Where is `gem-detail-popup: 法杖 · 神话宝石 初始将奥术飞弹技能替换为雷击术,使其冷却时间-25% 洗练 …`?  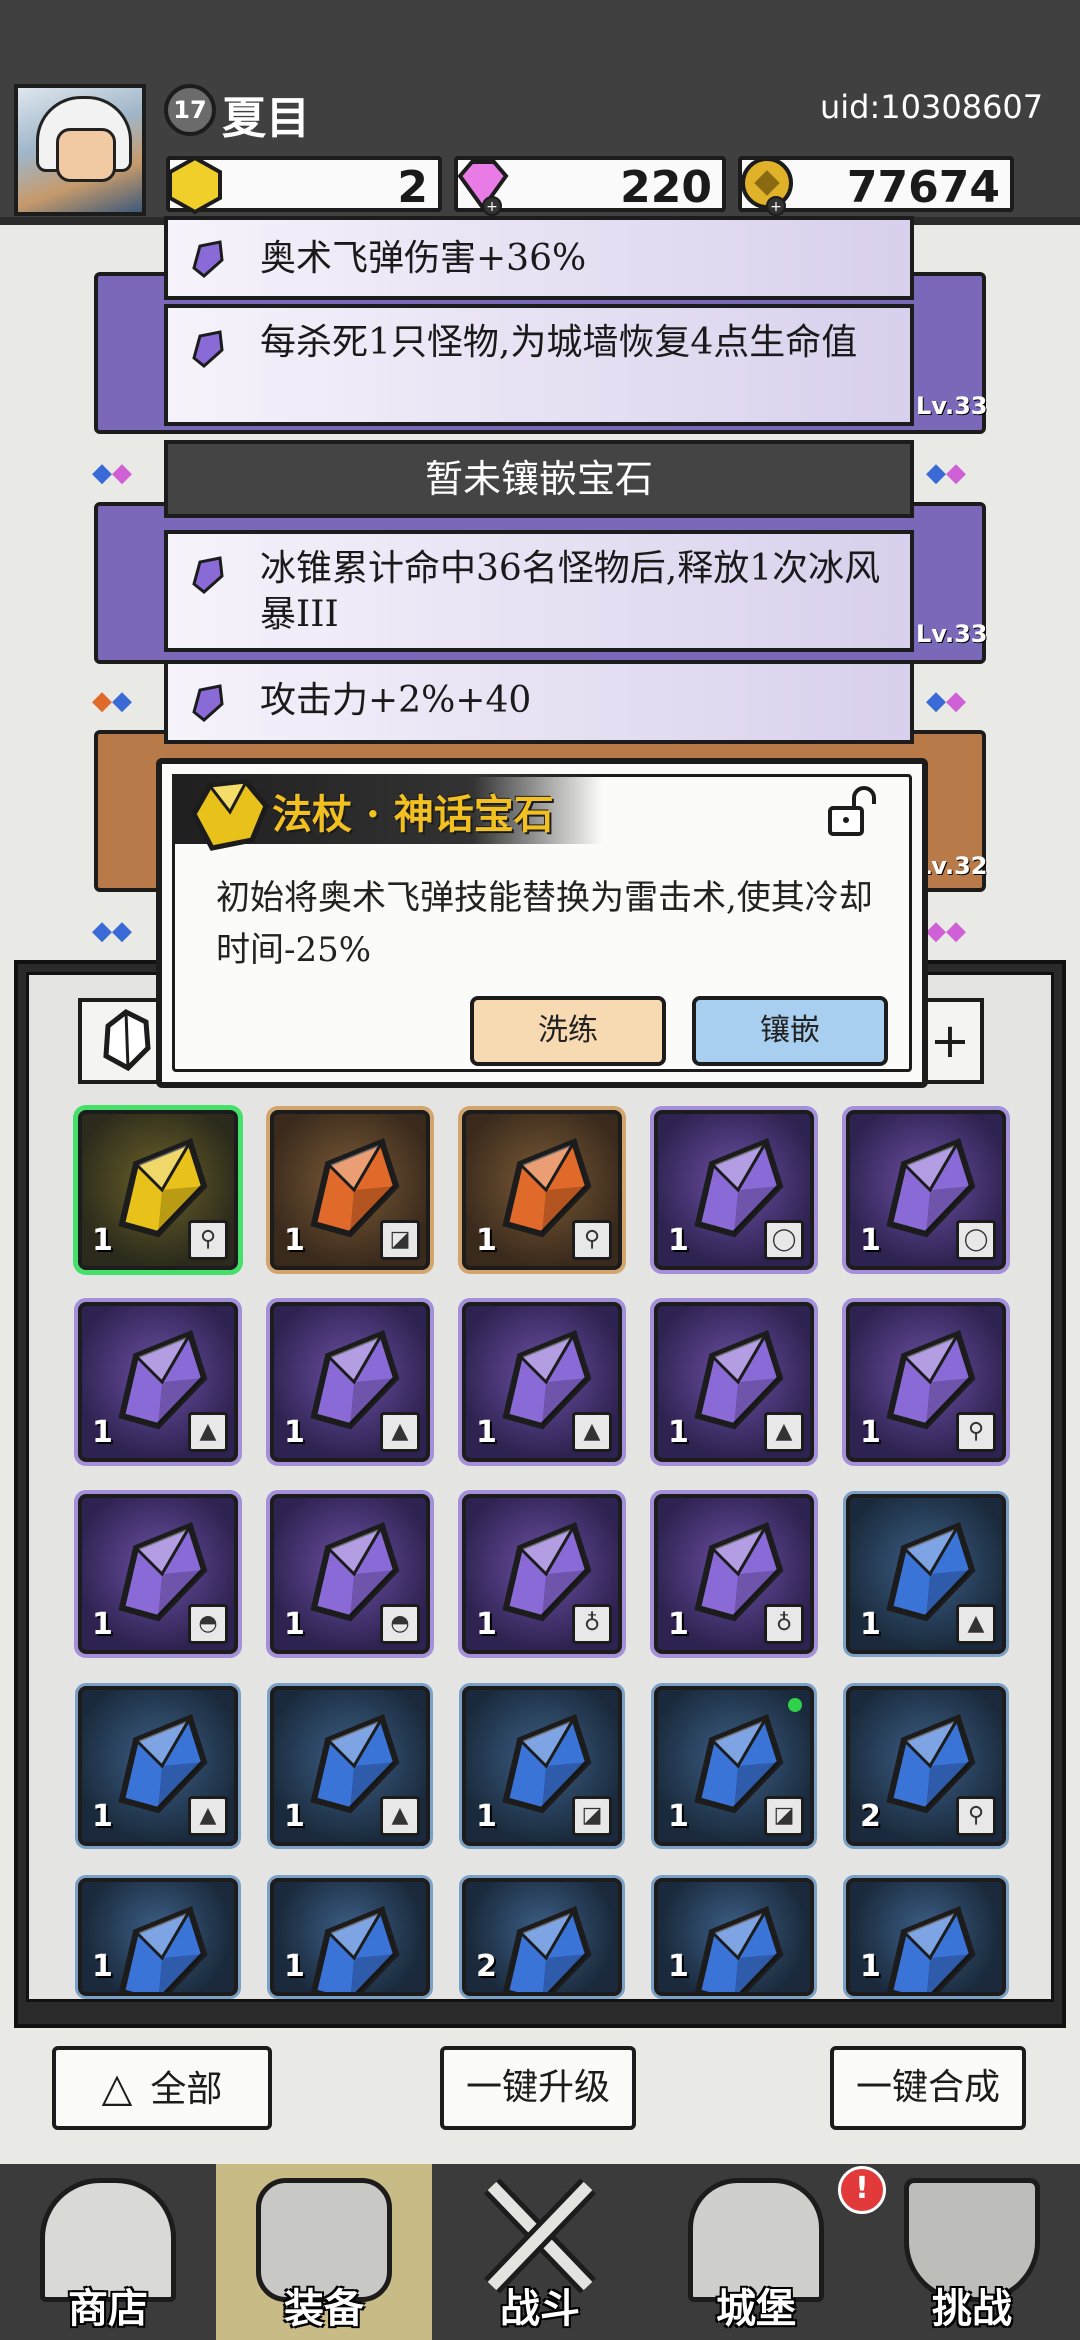
gem-detail-popup: 法杖 · 神话宝石 初始将奥术飞弹技能替换为雷击术,使其冷却时间-25% 洗练 … is located at coordinates (542, 923).